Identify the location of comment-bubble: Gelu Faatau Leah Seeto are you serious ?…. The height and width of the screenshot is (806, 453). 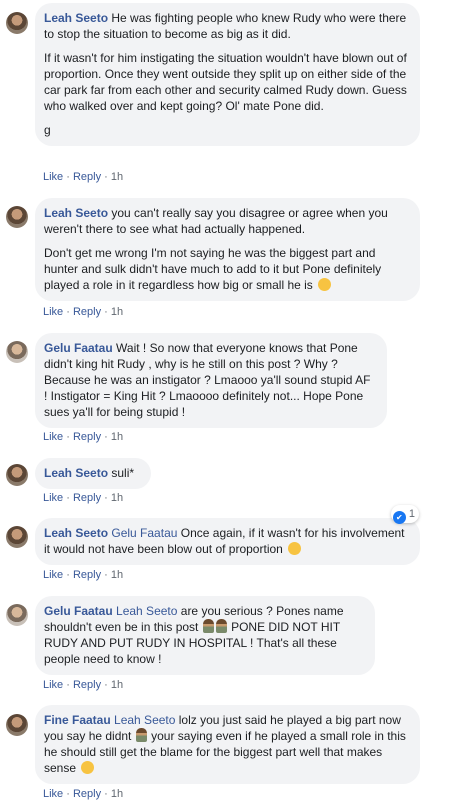
(205, 635).